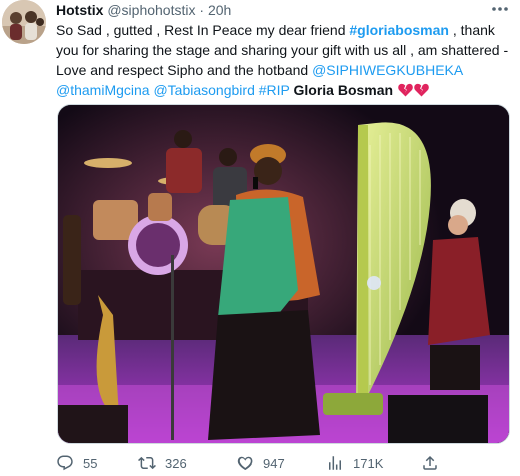 The width and height of the screenshot is (520, 476). I want to click on share-icon, so click(430, 462).